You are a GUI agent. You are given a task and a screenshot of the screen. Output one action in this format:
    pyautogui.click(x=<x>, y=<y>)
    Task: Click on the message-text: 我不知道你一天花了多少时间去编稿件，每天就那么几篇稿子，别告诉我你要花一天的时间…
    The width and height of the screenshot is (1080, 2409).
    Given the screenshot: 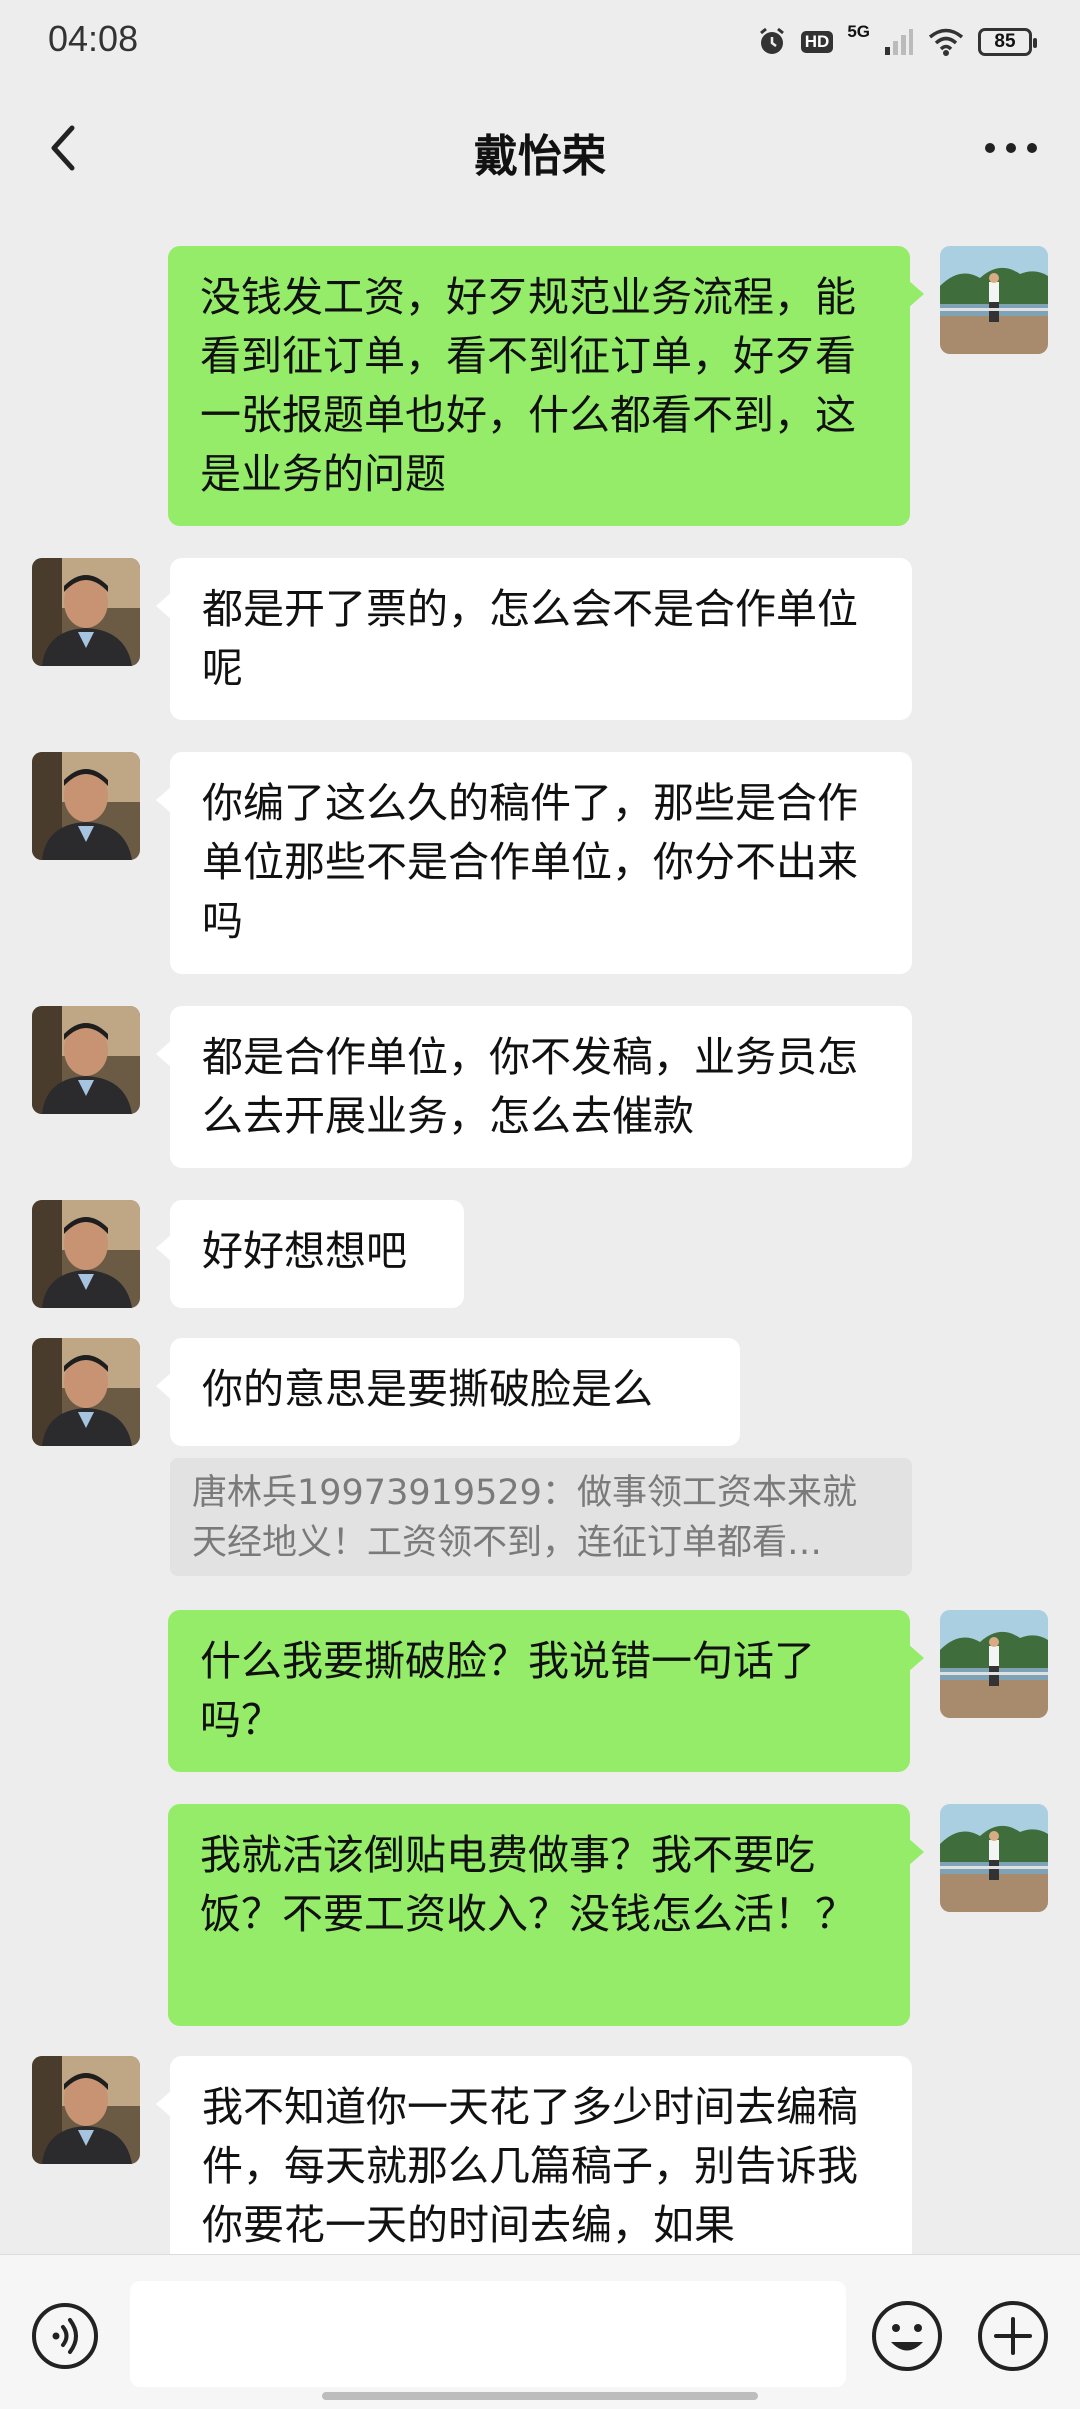 What is the action you would take?
    pyautogui.click(x=530, y=2166)
    